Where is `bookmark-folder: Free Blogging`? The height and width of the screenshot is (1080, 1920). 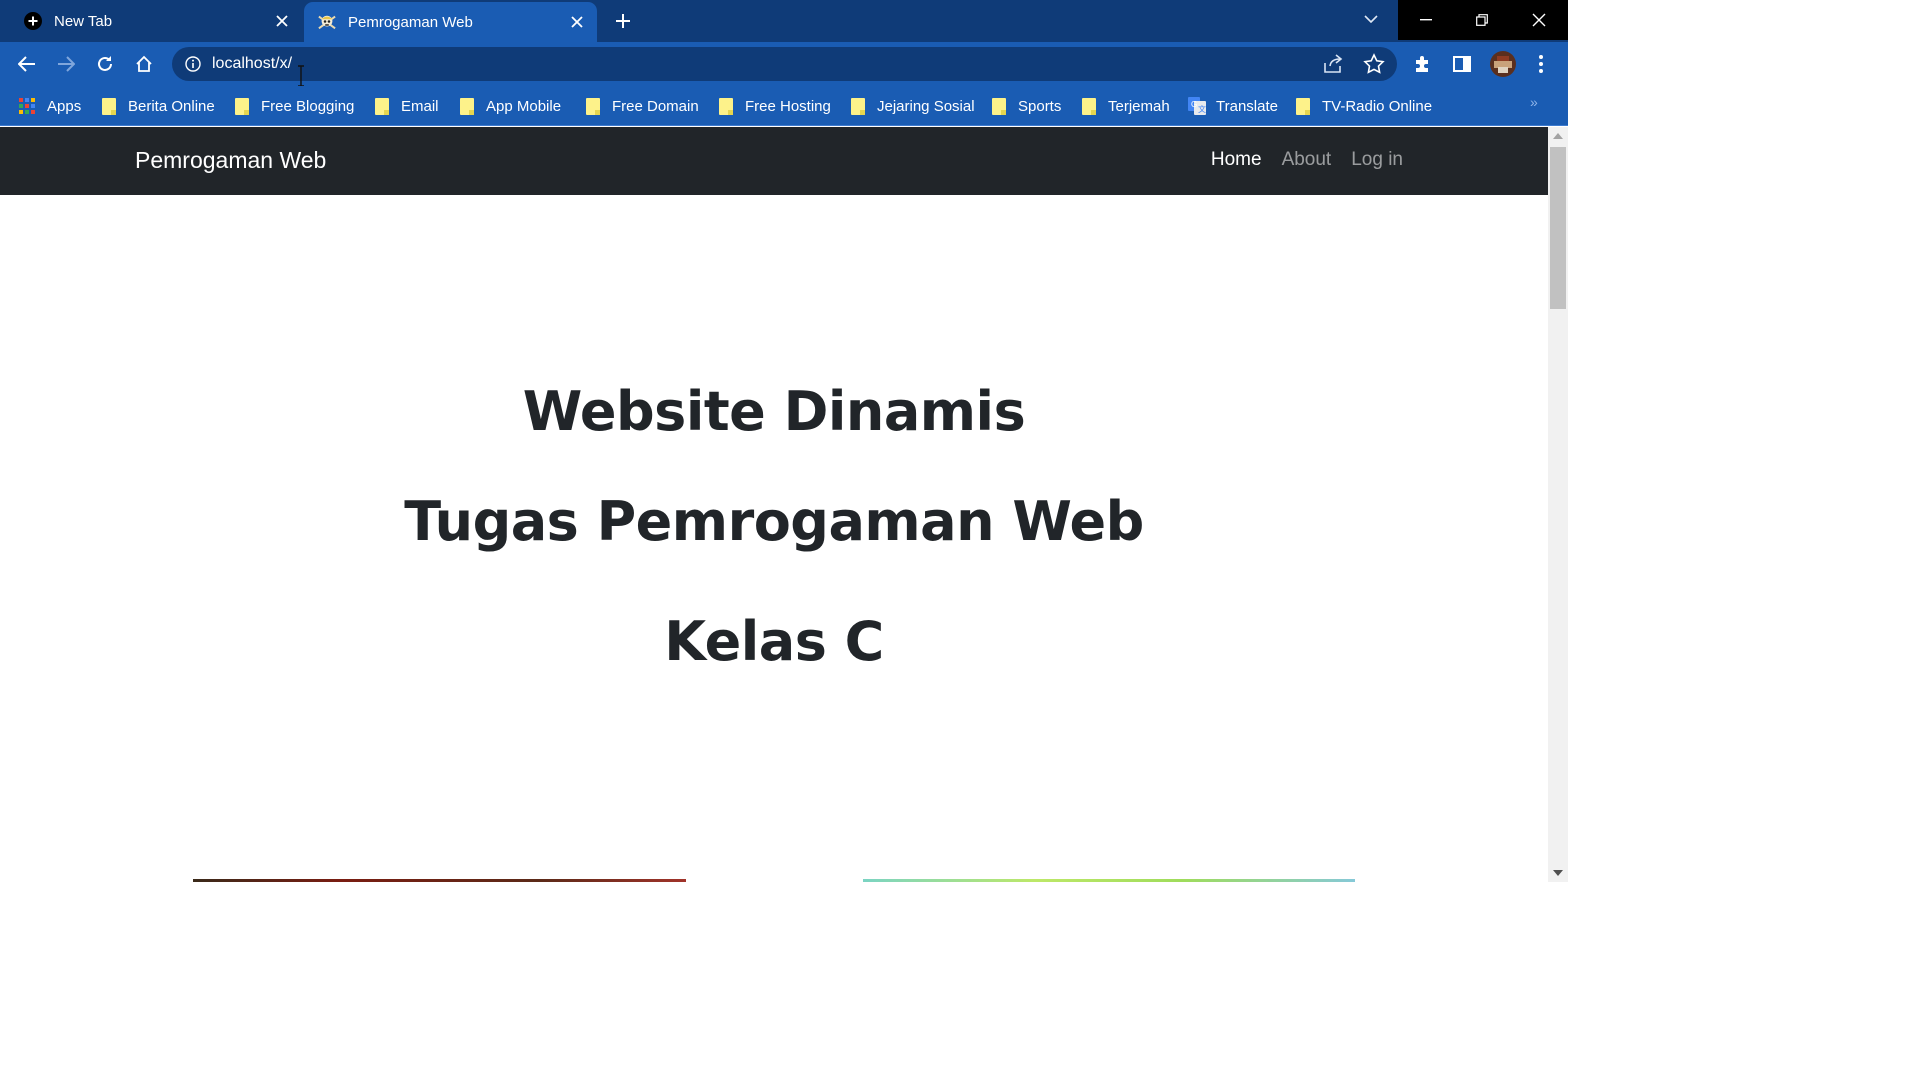
bookmark-folder: Free Blogging is located at coordinates (294, 106).